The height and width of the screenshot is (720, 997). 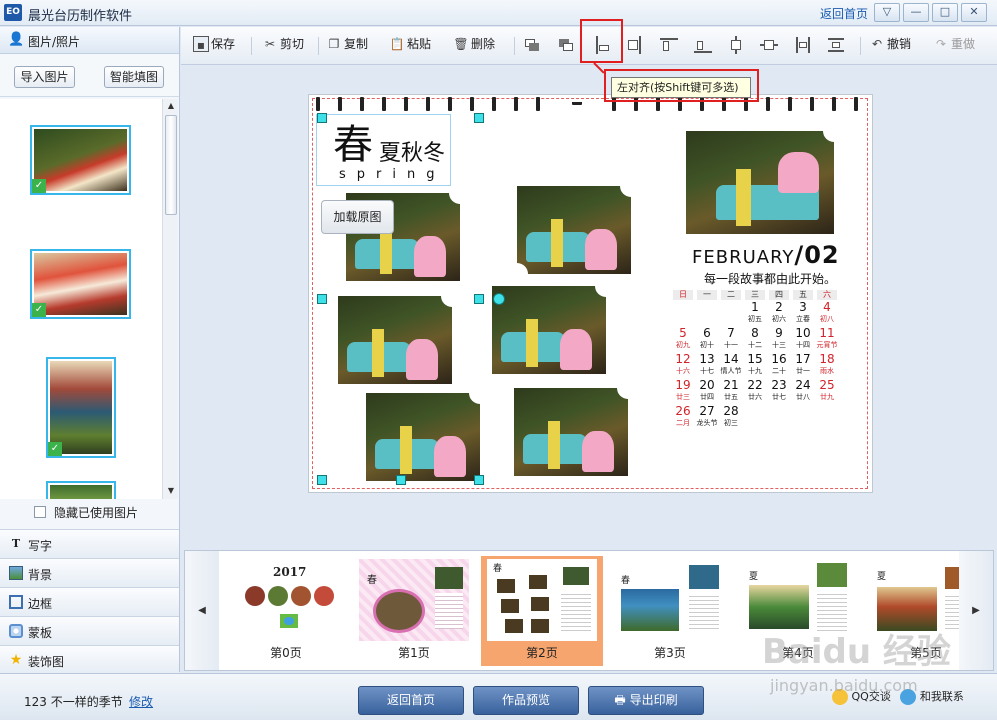 What do you see at coordinates (755, 307) in the screenshot?
I see `day-number: 1` at bounding box center [755, 307].